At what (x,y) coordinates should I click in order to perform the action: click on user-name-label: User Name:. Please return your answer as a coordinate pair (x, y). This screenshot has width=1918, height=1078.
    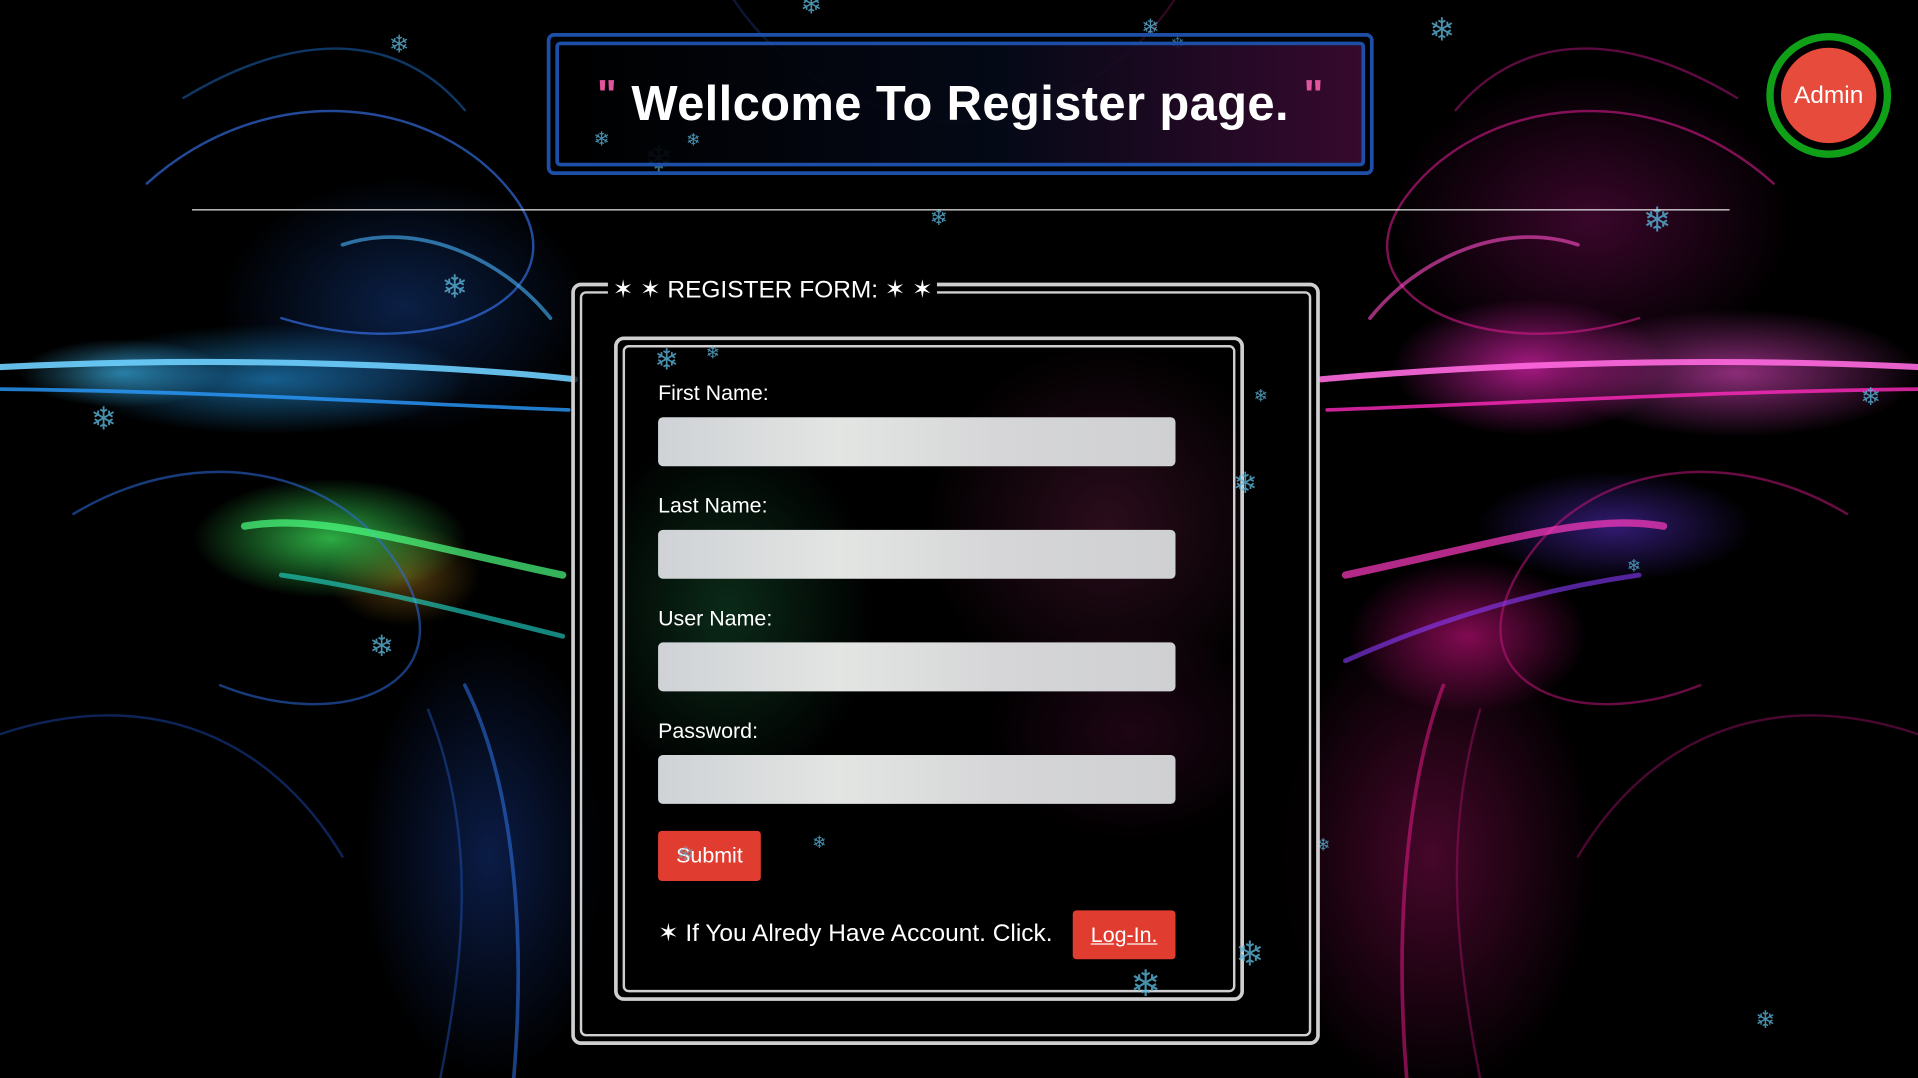
    Looking at the image, I should click on (715, 618).